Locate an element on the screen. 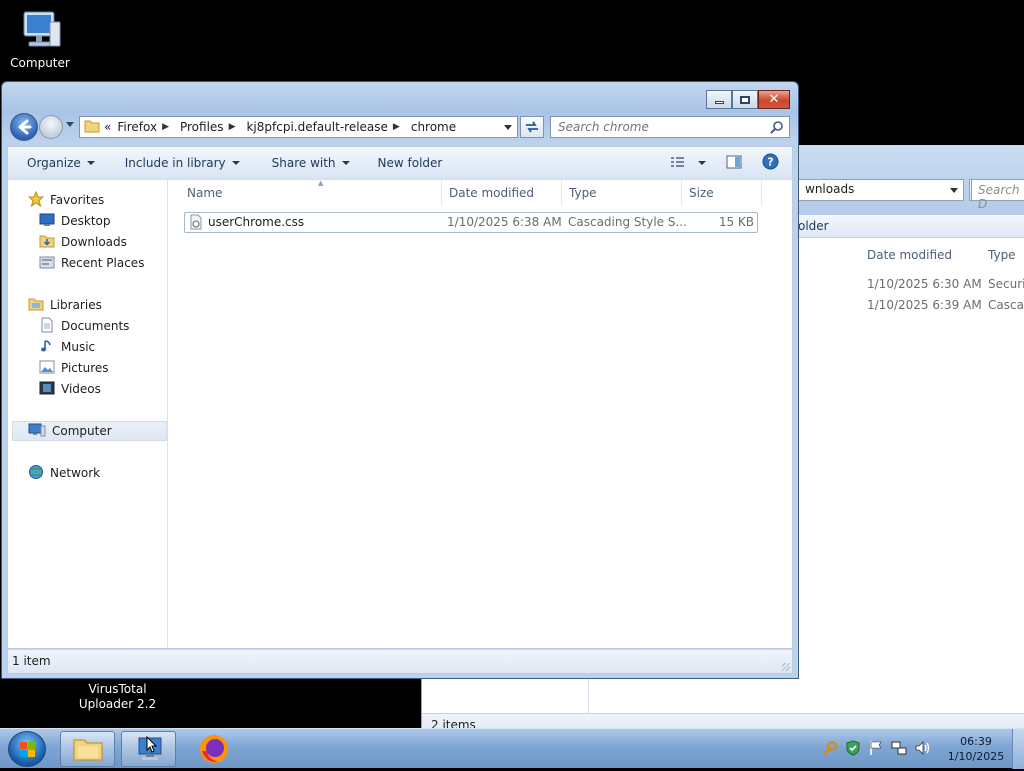 Image resolution: width=1024 pixels, height=771 pixels. search-icon is located at coordinates (777, 128).